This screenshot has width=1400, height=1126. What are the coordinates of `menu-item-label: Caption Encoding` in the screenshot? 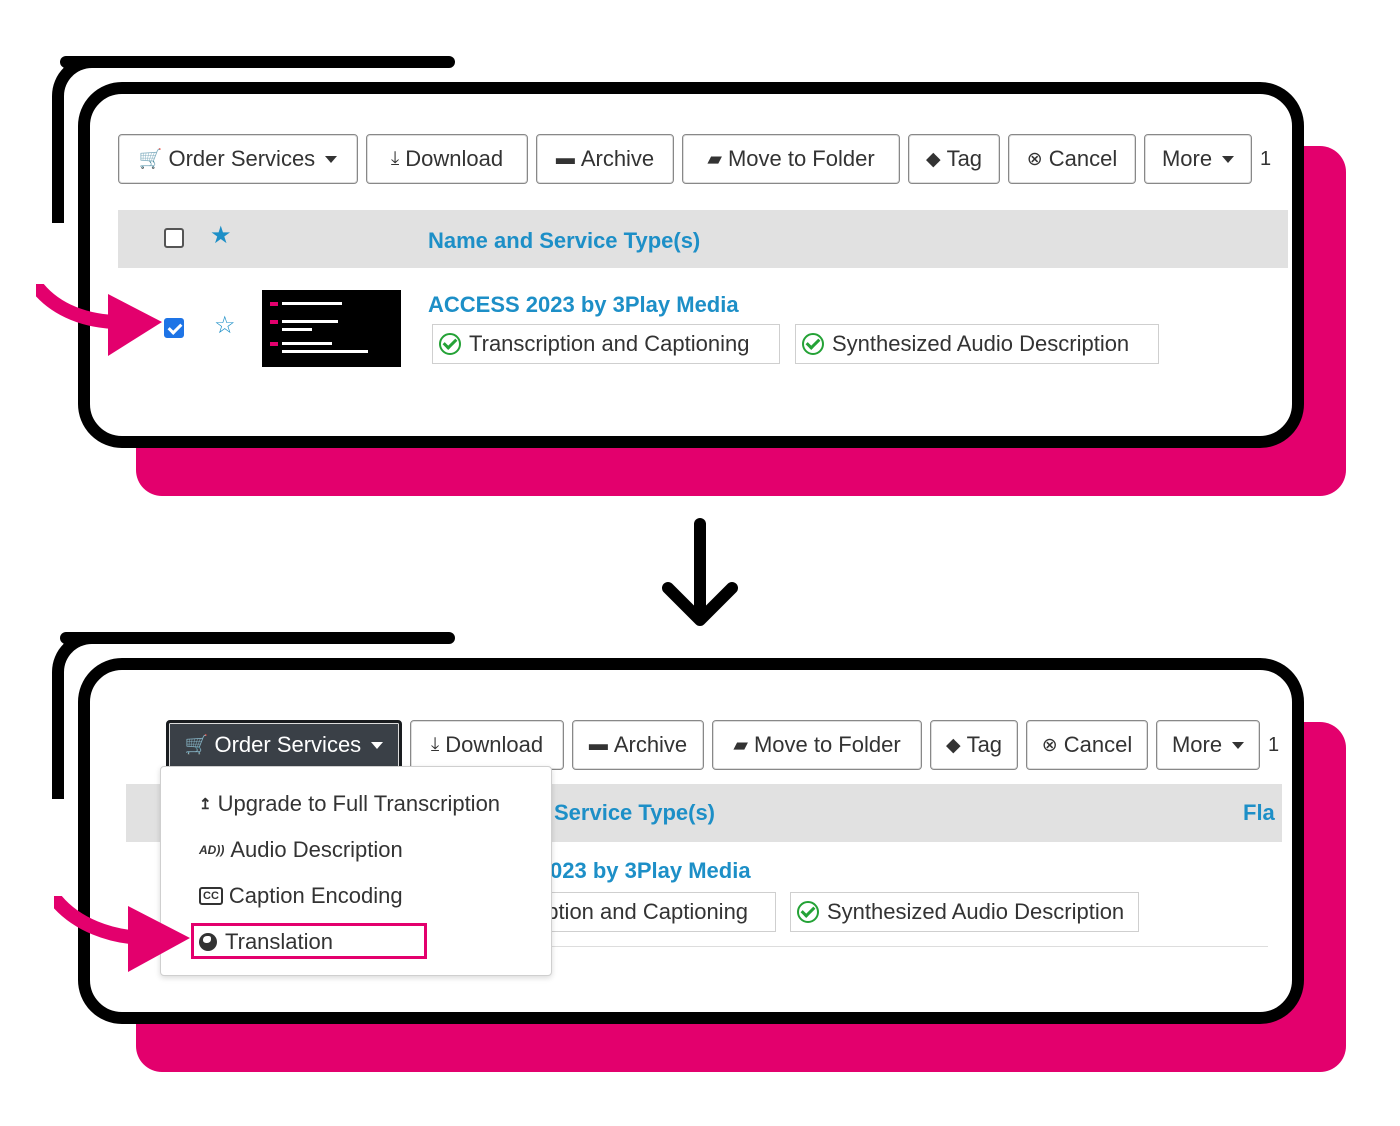 It's located at (315, 895).